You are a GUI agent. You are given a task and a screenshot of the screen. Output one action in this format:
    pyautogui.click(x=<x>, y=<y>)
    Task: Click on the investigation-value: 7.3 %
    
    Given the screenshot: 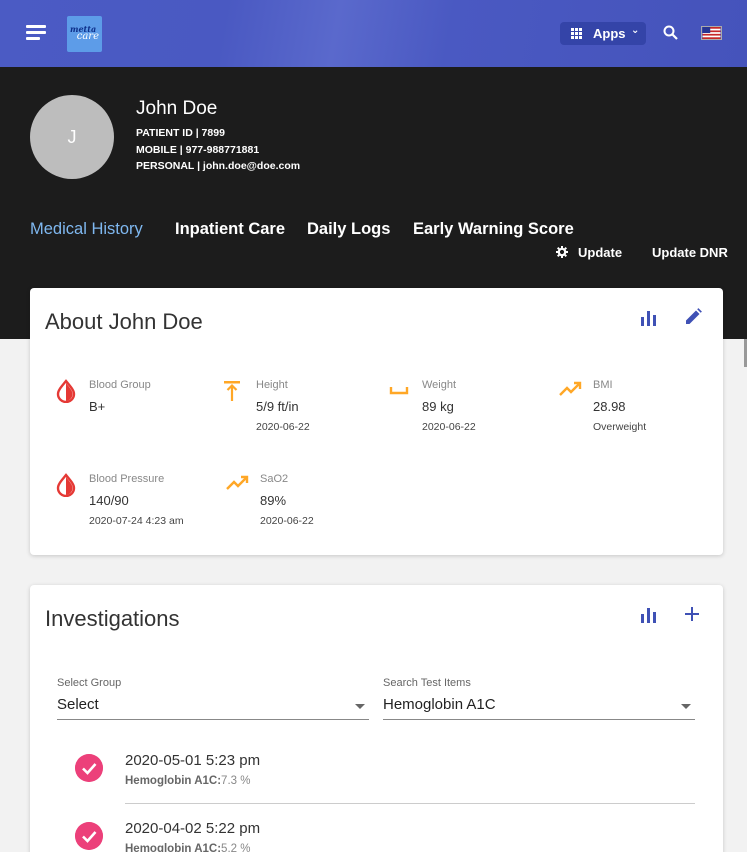 What is the action you would take?
    pyautogui.click(x=236, y=781)
    